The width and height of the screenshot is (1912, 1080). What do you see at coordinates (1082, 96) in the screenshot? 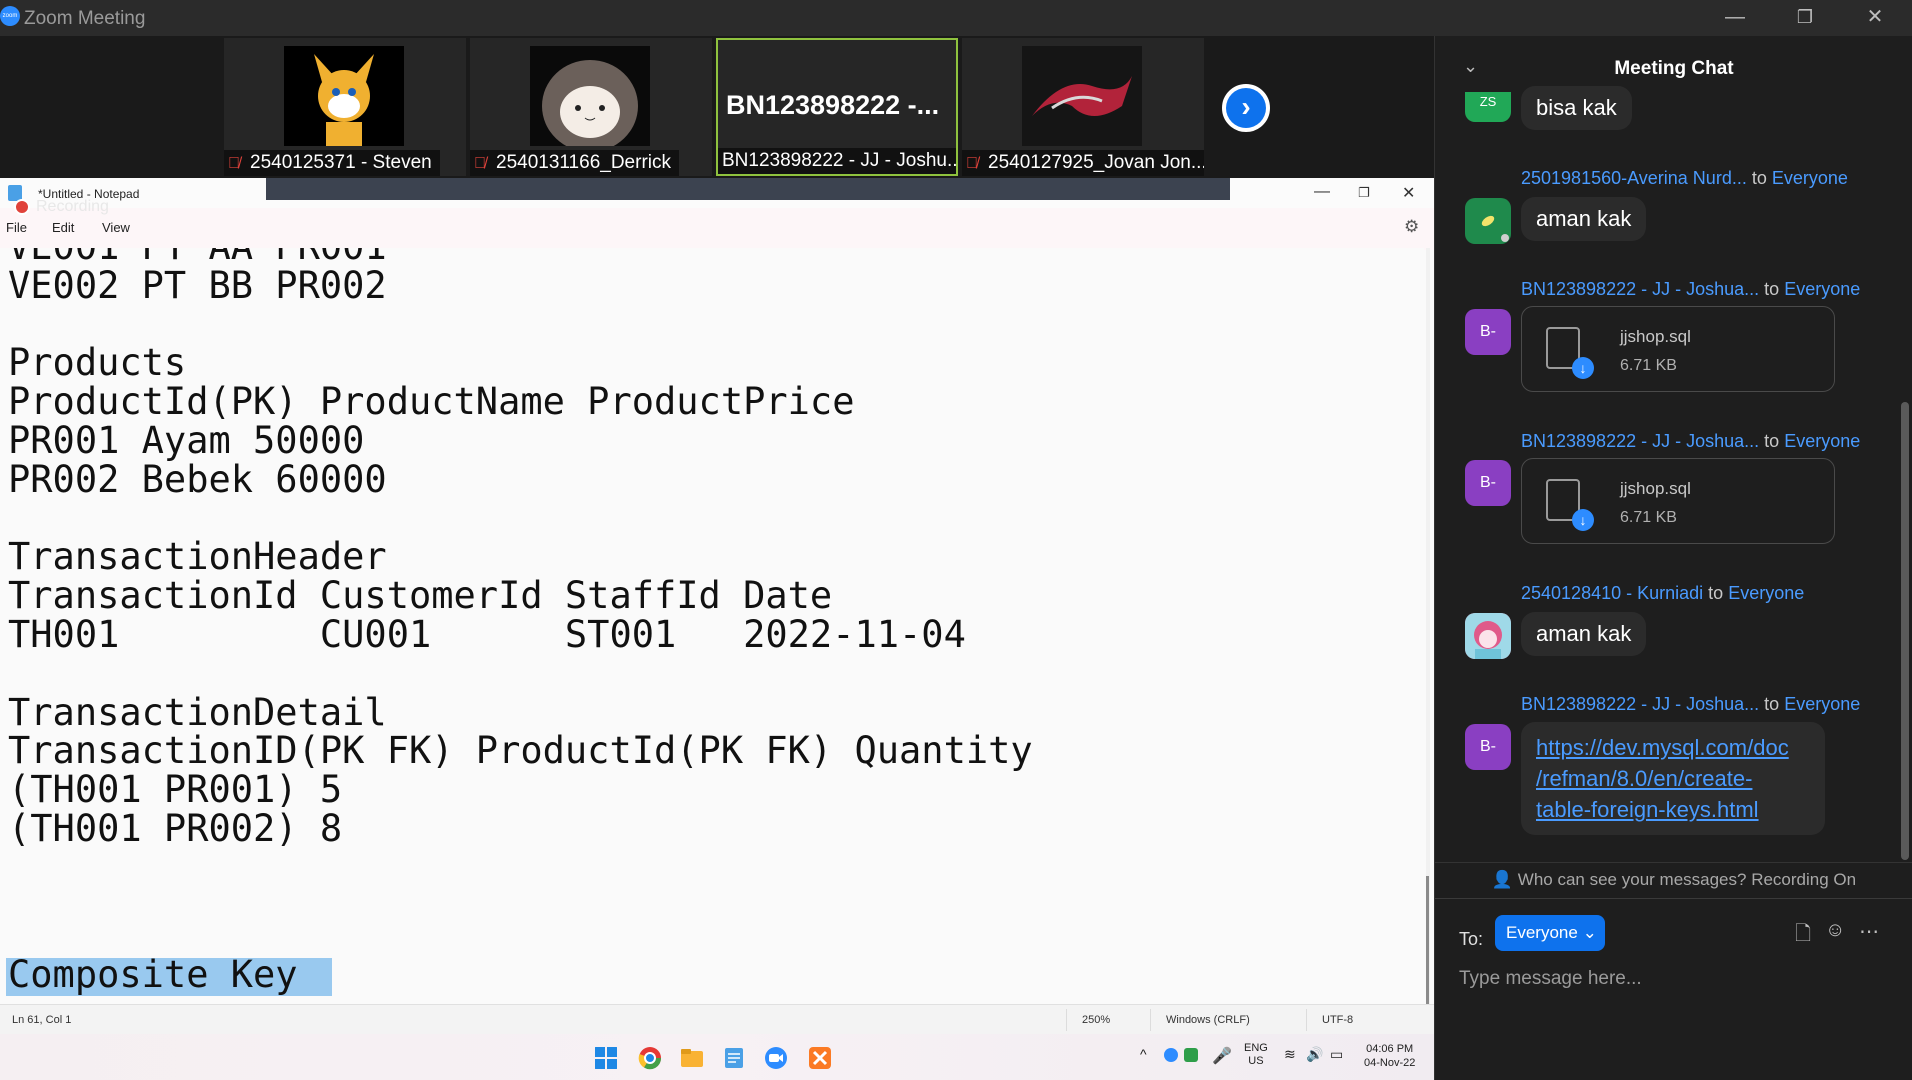
I see `rog-logo` at bounding box center [1082, 96].